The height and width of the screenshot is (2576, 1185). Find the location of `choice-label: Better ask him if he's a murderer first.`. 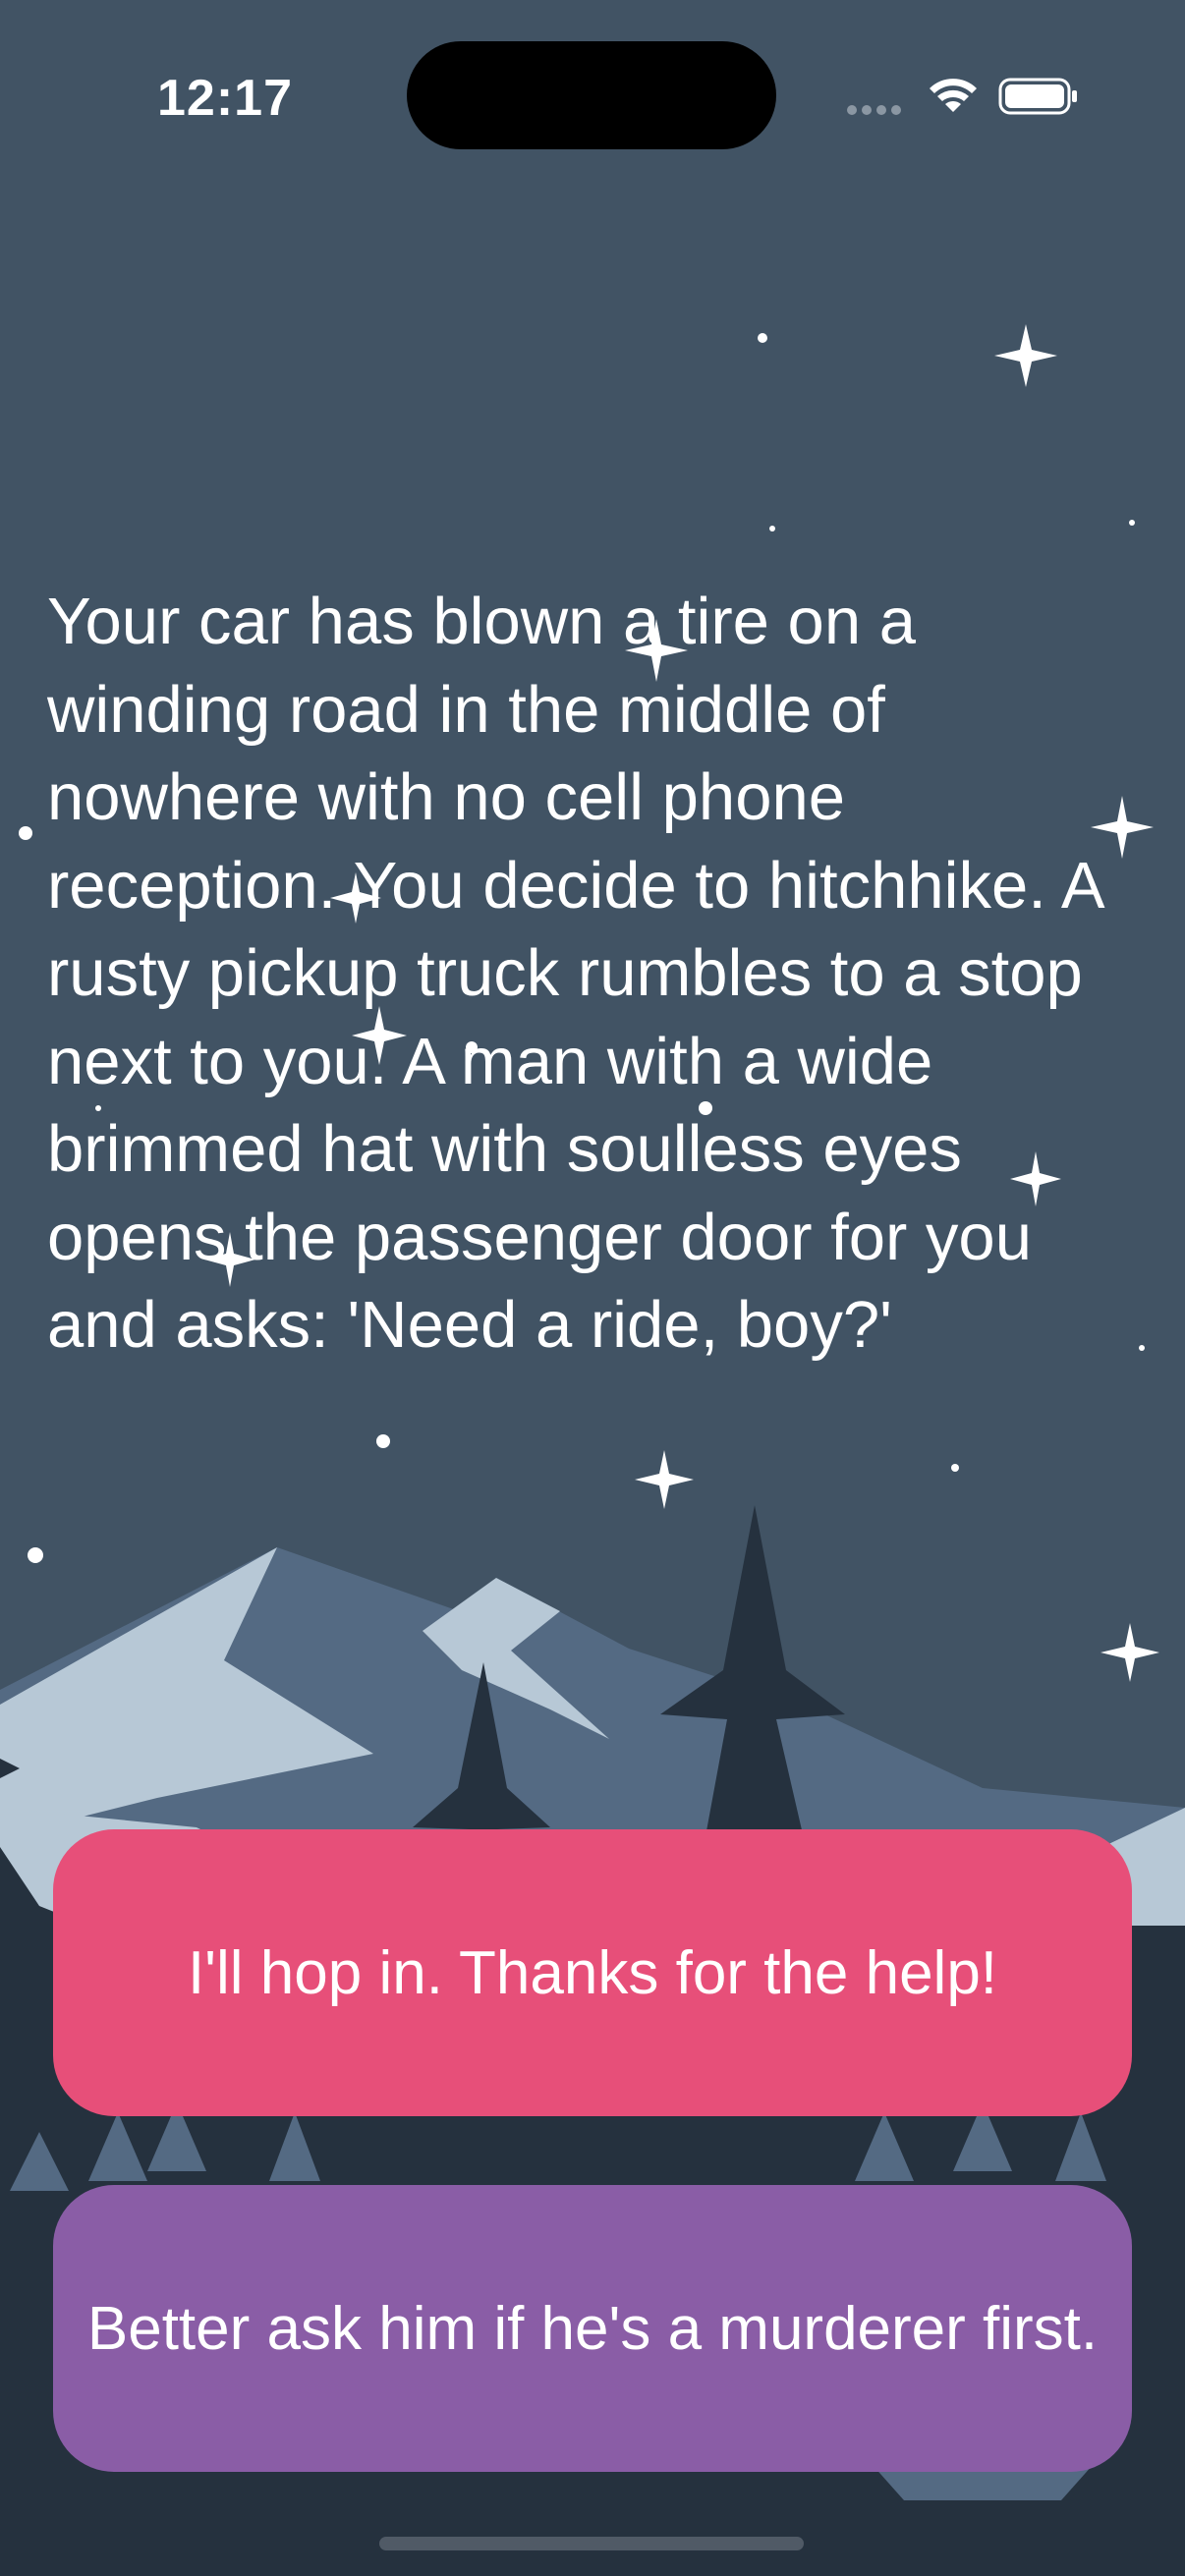

choice-label: Better ask him if he's a murderer first. is located at coordinates (592, 2328).